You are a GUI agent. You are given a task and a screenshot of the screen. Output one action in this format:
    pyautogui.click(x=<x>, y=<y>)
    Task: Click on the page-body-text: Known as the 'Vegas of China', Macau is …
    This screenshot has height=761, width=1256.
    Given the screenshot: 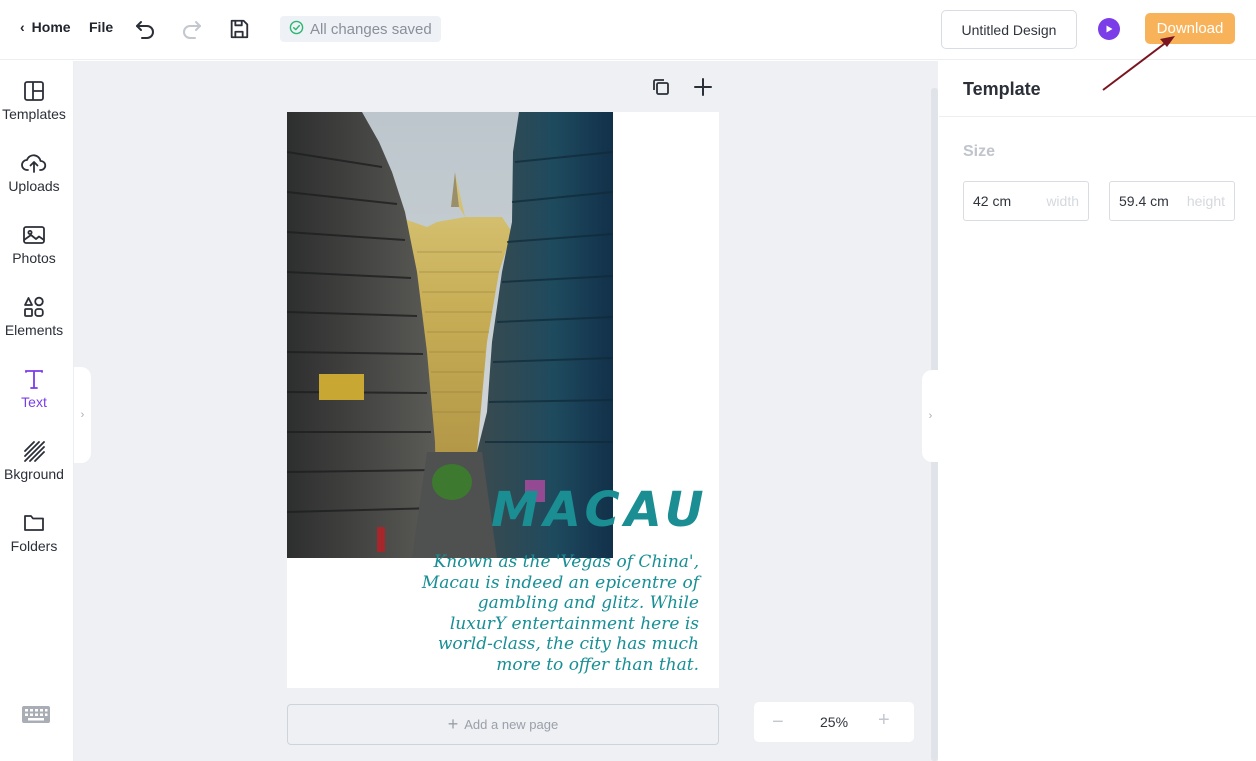 What is the action you would take?
    pyautogui.click(x=548, y=613)
    